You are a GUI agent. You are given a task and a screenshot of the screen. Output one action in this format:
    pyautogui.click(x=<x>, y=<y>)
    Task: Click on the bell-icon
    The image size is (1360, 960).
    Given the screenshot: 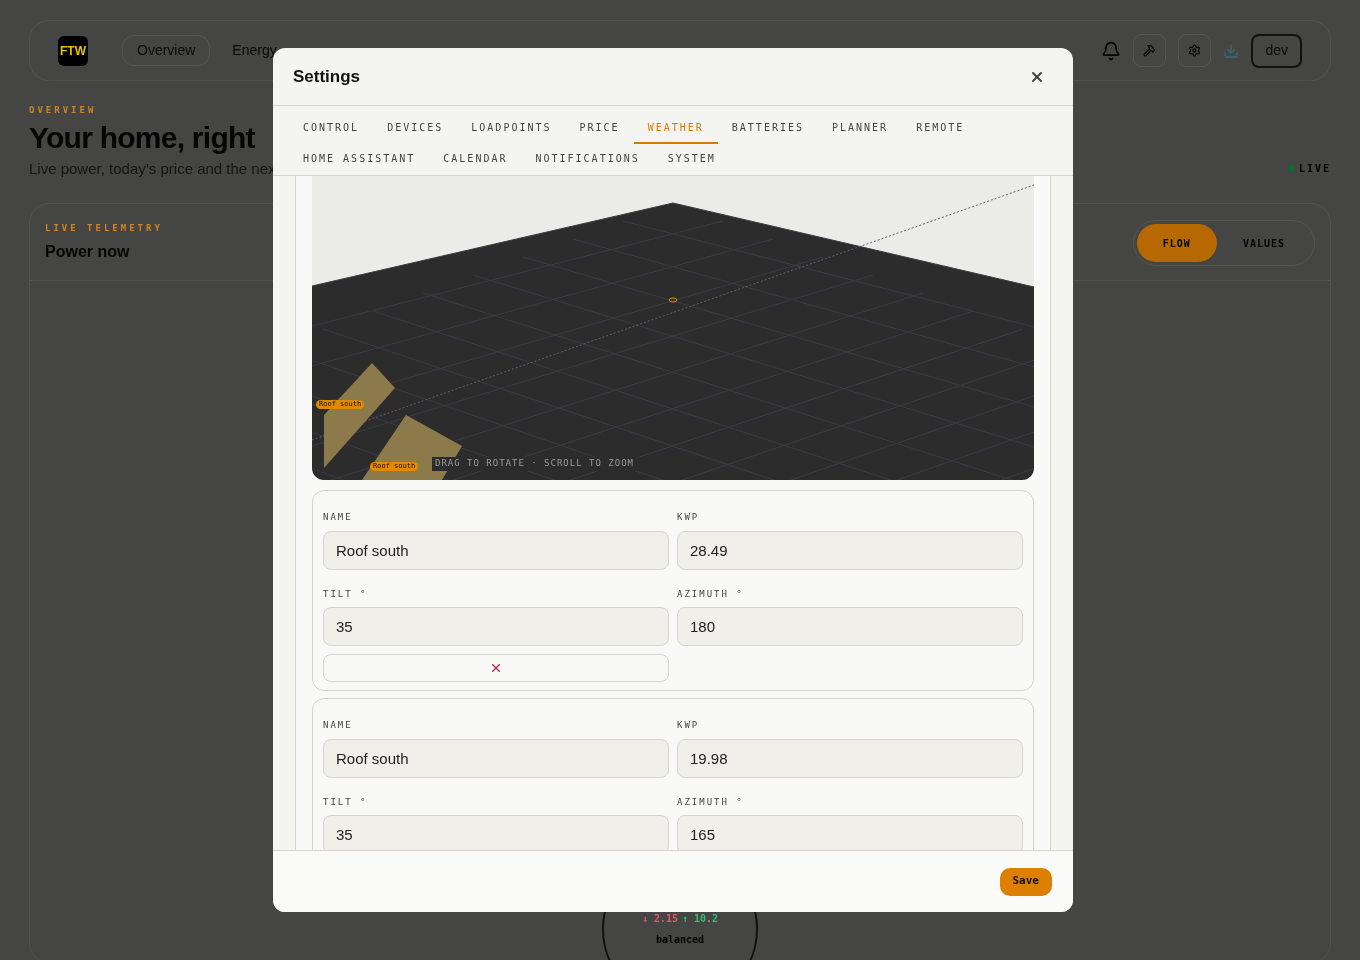 What is the action you would take?
    pyautogui.click(x=1111, y=50)
    